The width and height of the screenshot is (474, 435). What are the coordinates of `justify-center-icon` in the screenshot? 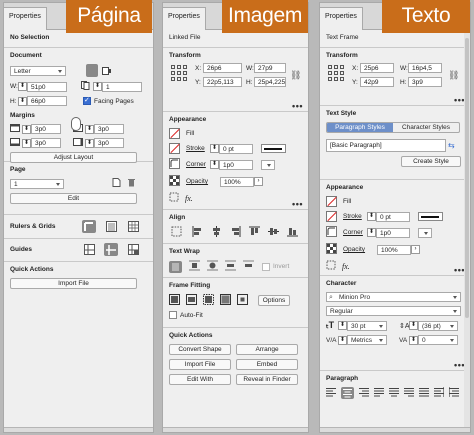 It's located at (394, 393).